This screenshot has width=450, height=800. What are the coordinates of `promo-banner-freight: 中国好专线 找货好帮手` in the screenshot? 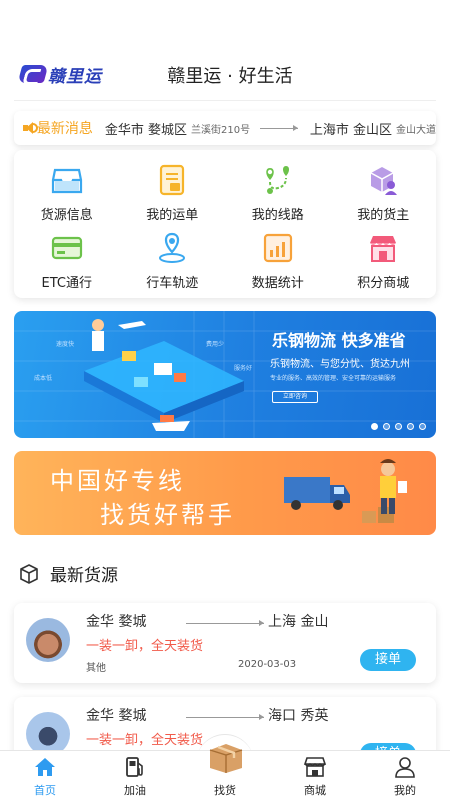 It's located at (225, 493).